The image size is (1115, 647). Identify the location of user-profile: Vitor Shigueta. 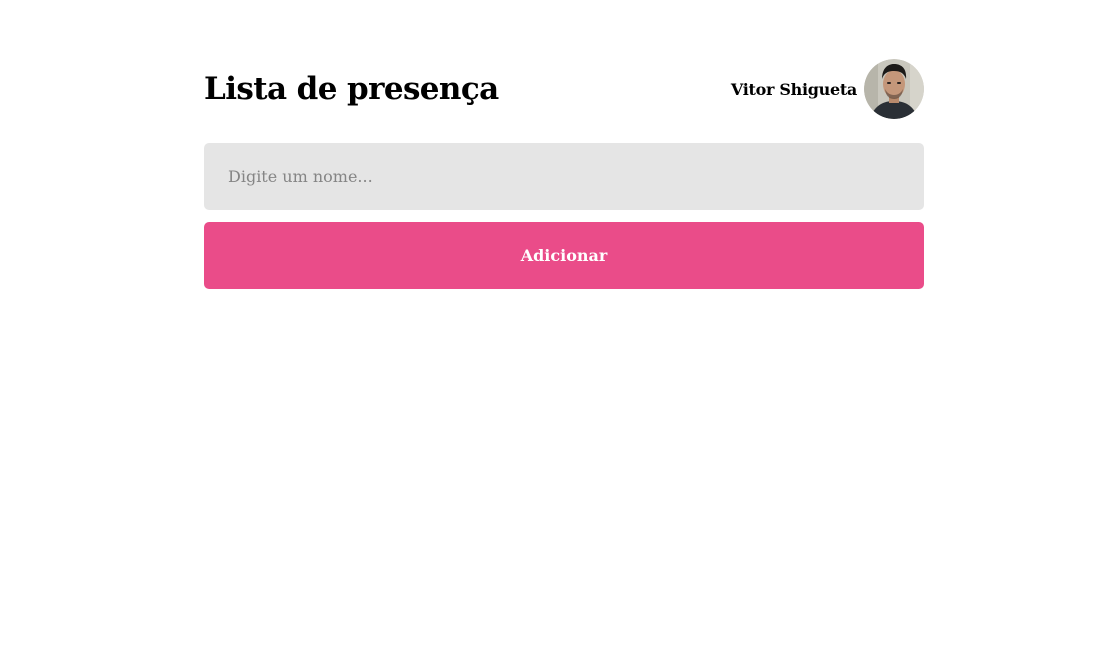
(827, 89).